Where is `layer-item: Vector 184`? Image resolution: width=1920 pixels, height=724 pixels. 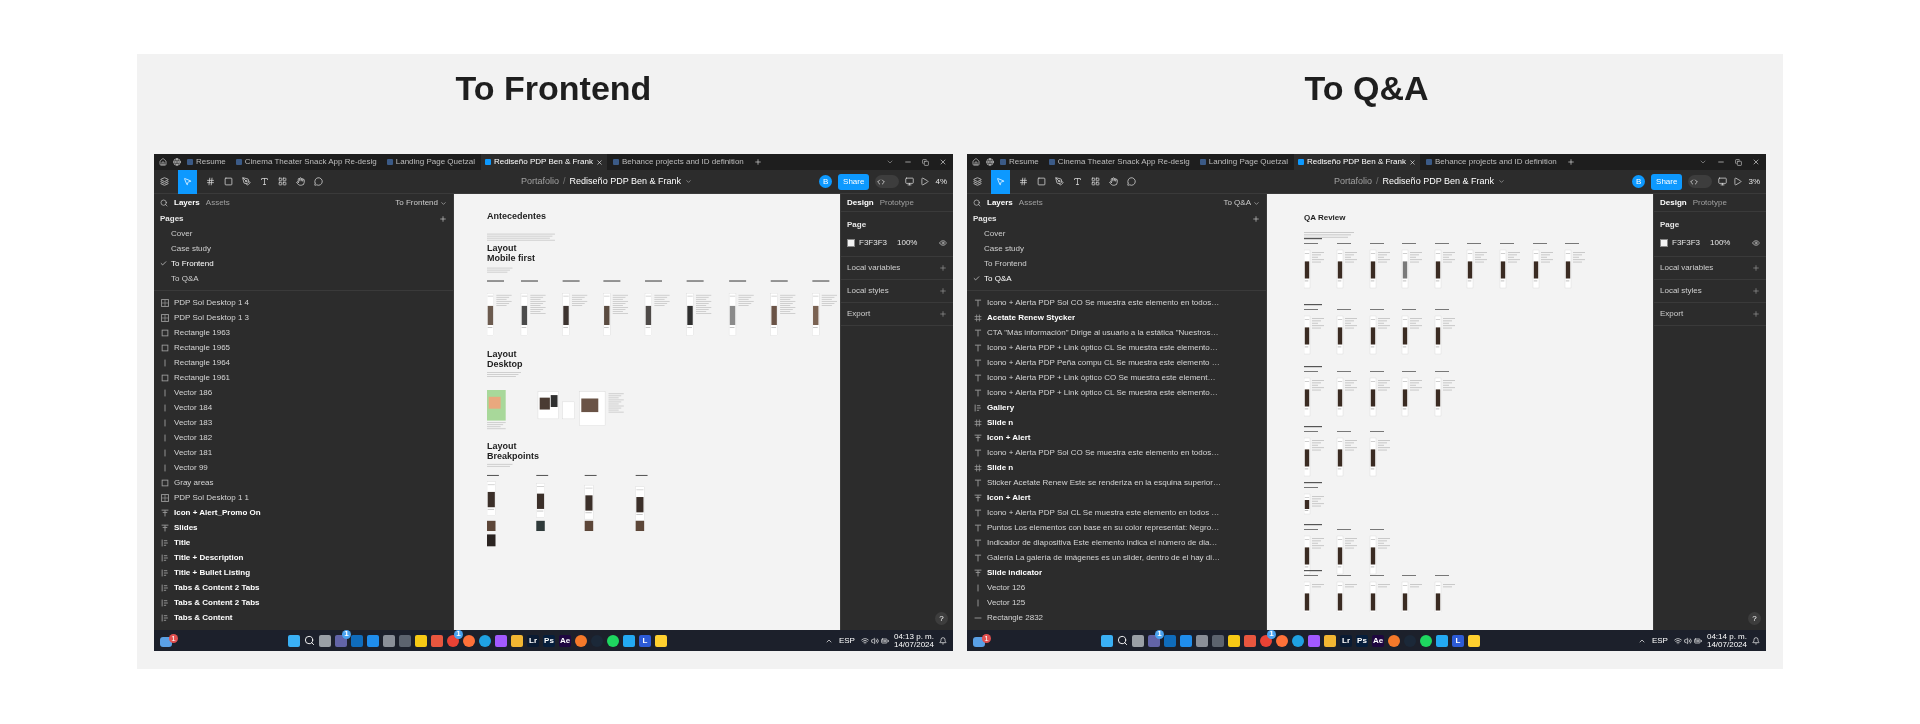
layer-item: Vector 184 is located at coordinates (303, 407).